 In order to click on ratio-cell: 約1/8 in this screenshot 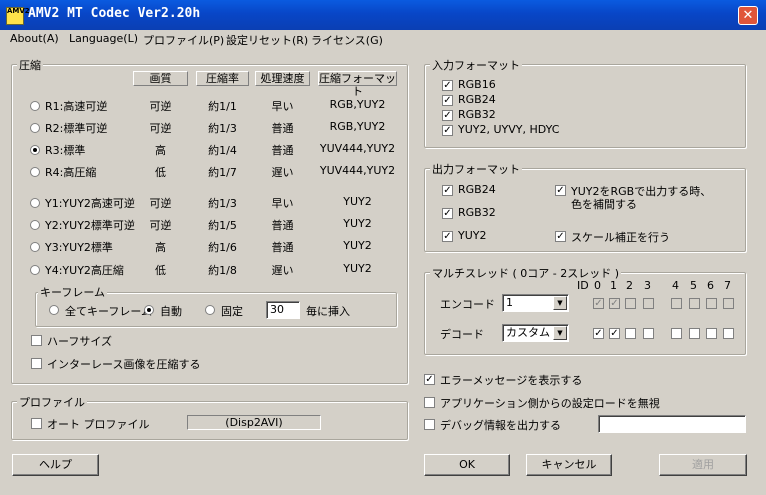, I will do `click(222, 270)`.